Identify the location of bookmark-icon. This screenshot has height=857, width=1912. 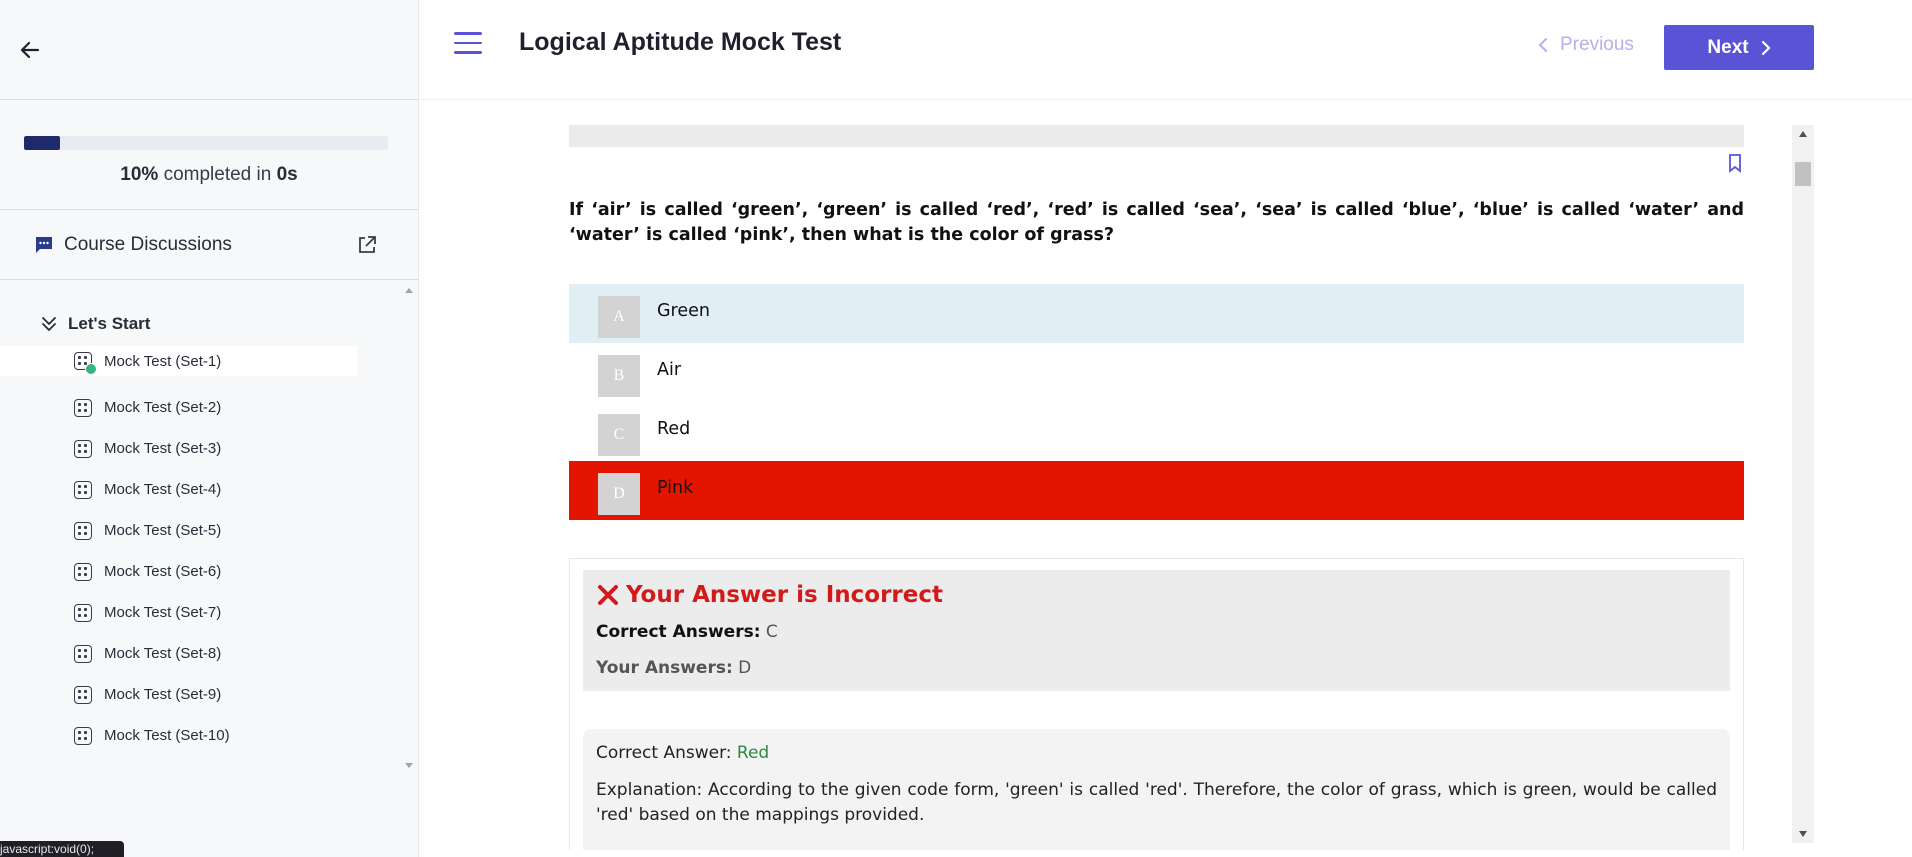
(1735, 163).